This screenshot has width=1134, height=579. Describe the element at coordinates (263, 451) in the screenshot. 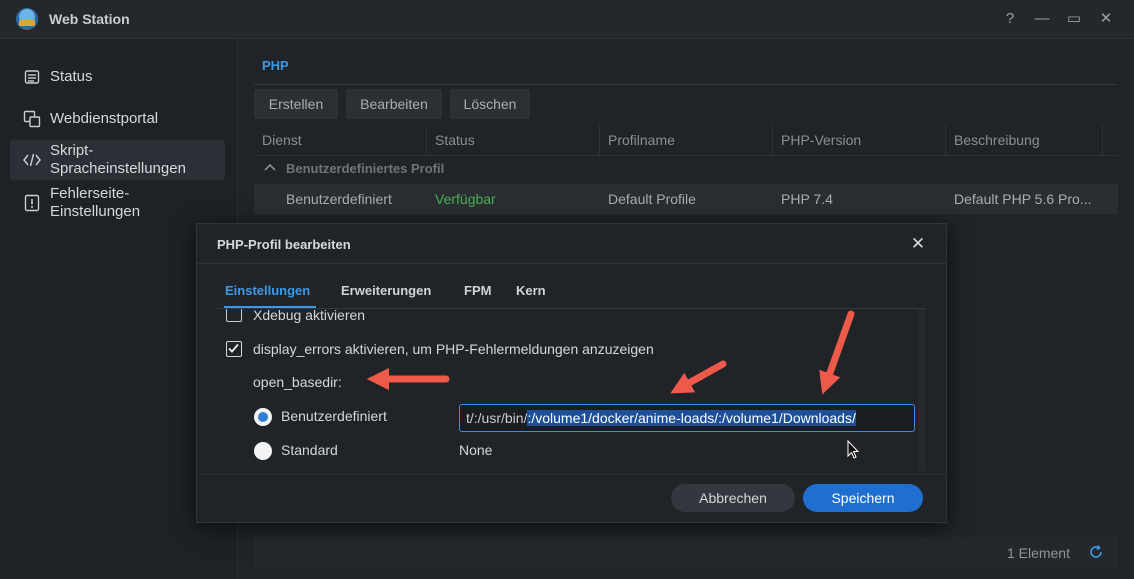

I see `standard-radio` at that location.